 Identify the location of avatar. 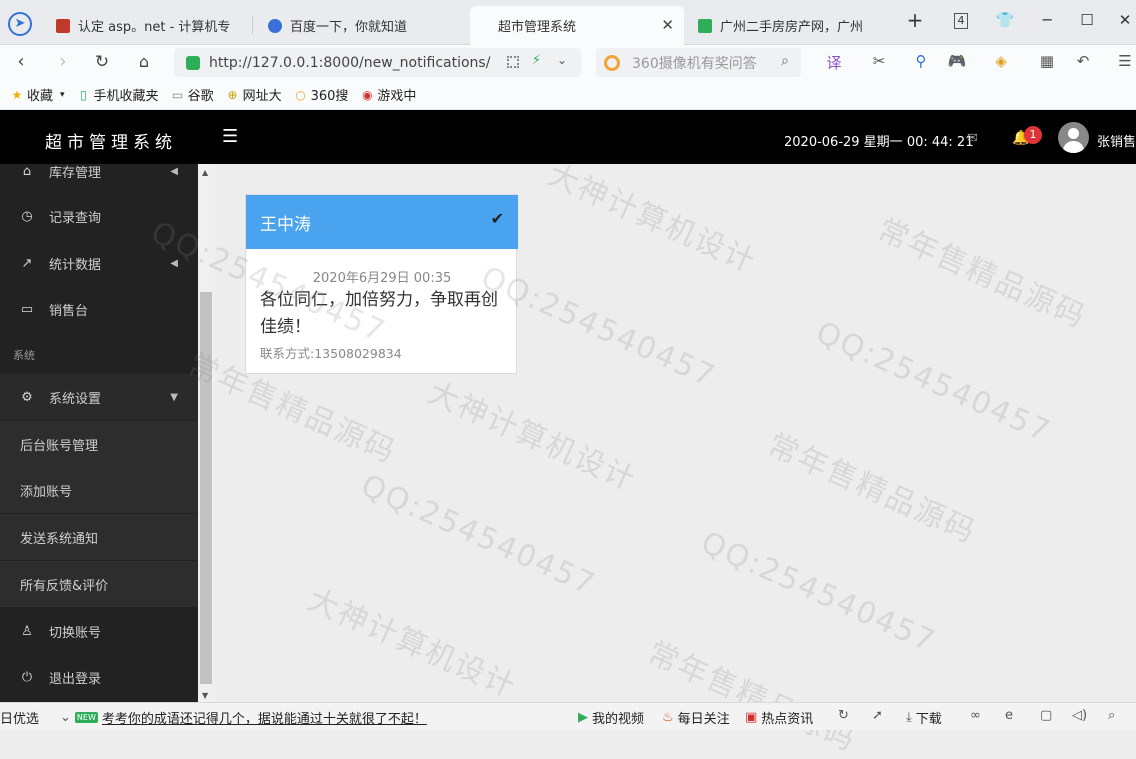
(1073, 137).